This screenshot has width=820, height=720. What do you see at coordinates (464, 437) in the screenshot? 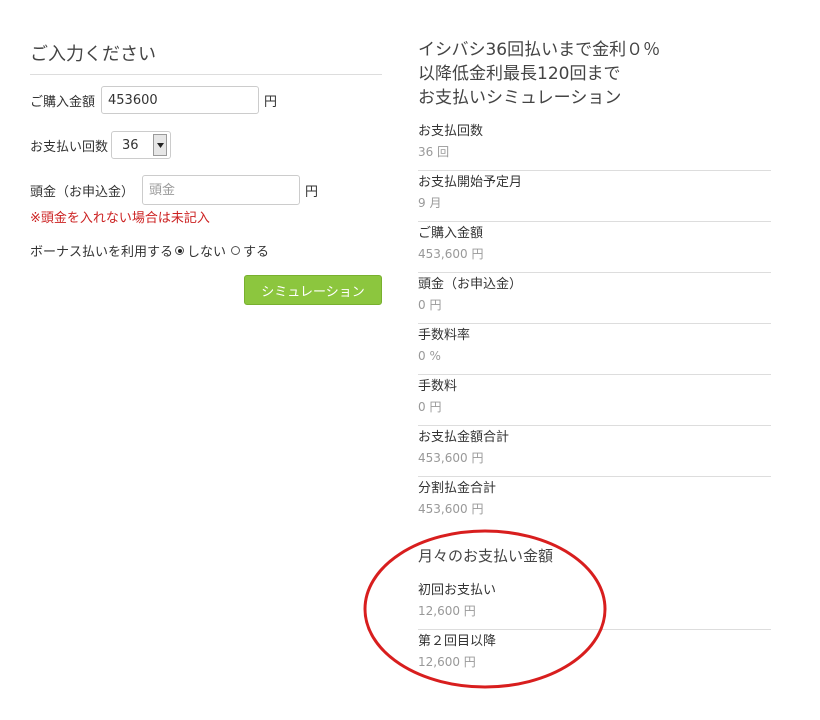
I see `result-item-label: お支払金額合計` at bounding box center [464, 437].